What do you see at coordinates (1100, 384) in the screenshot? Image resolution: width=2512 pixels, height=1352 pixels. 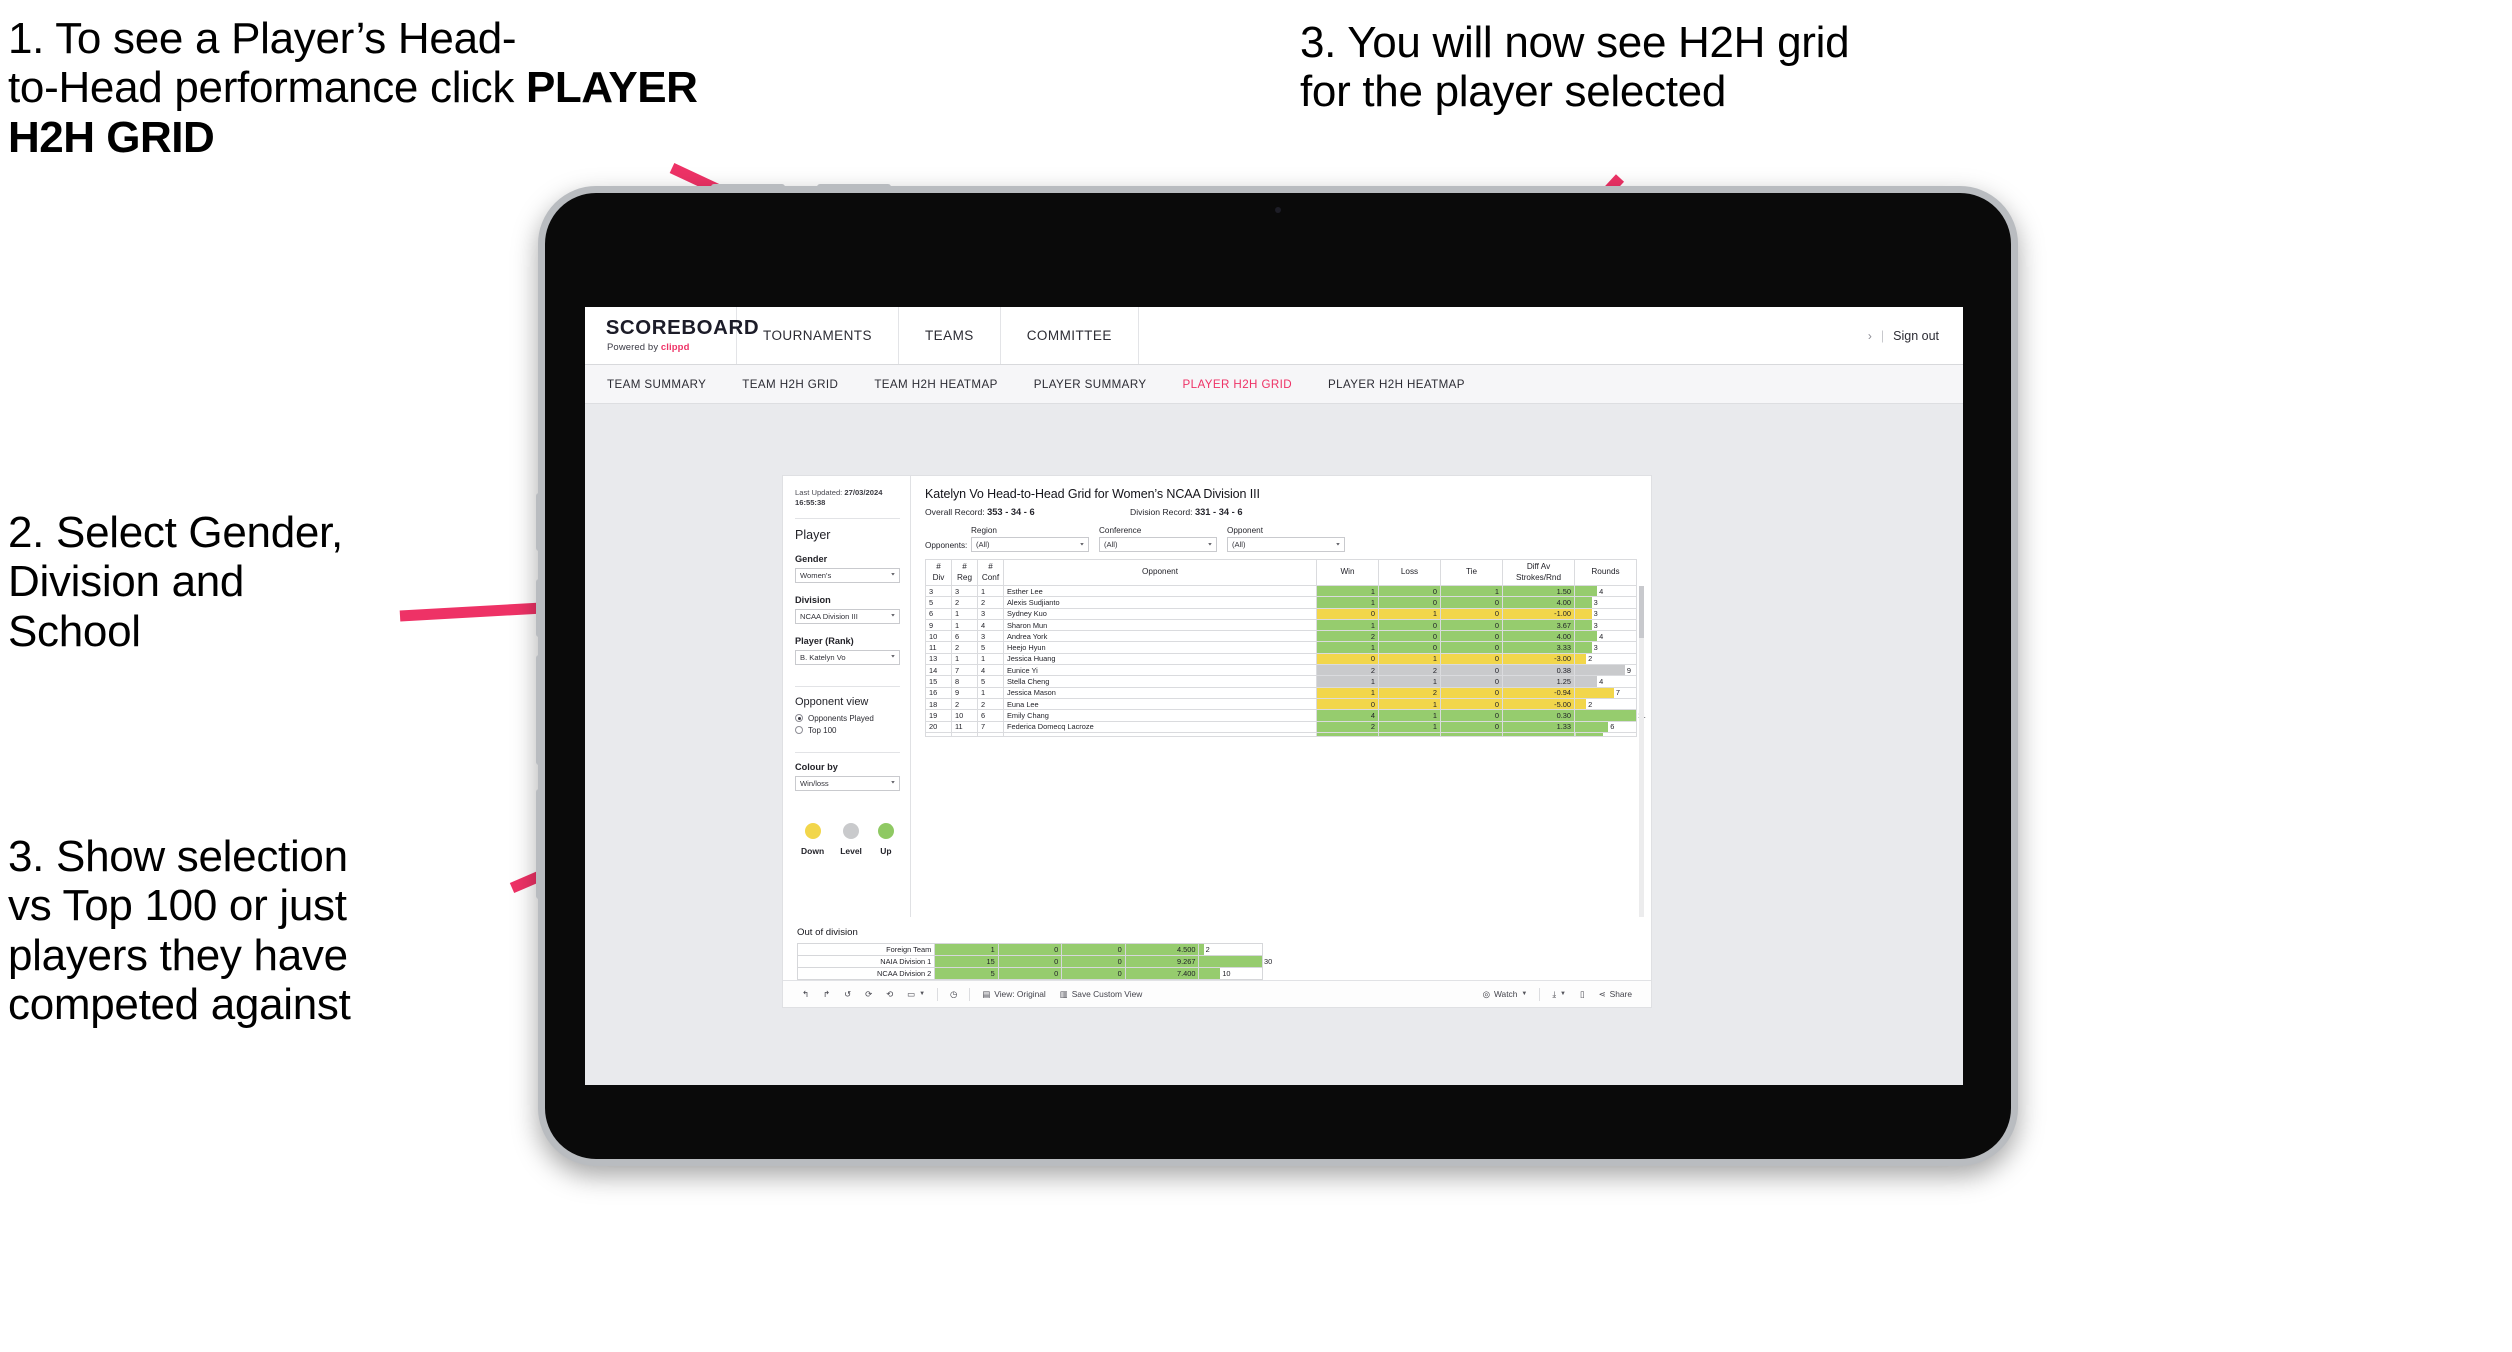 I see `tab-player-summary: PLAYER SUMMARY` at bounding box center [1100, 384].